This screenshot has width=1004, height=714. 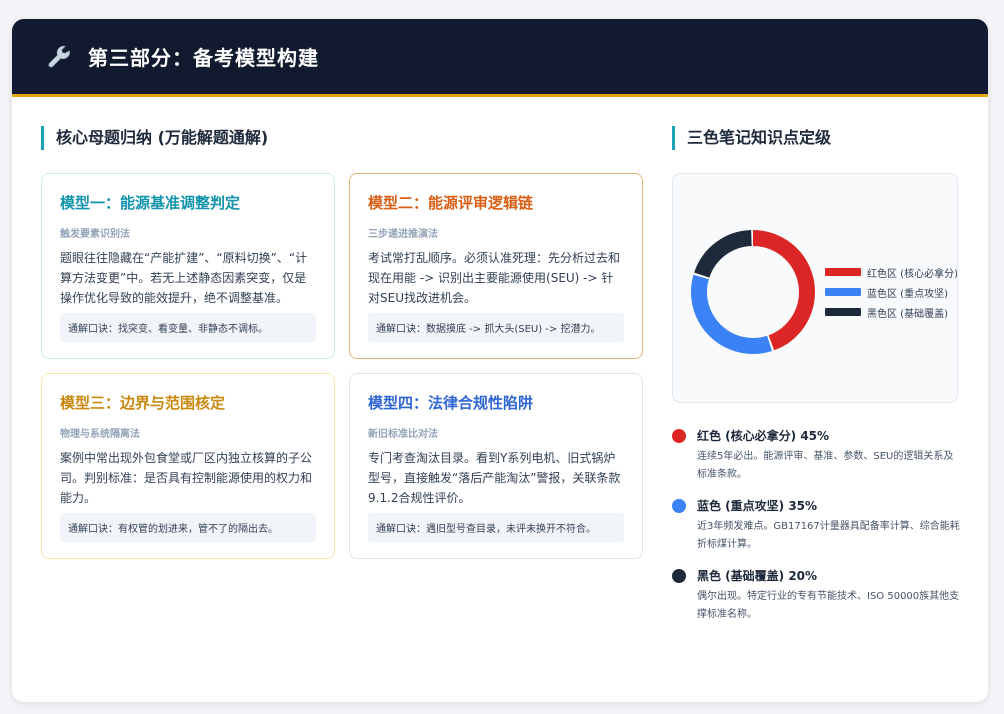 What do you see at coordinates (154, 138) in the screenshot?
I see `left-section-title: 核心母题归纳 (万能解题通解)` at bounding box center [154, 138].